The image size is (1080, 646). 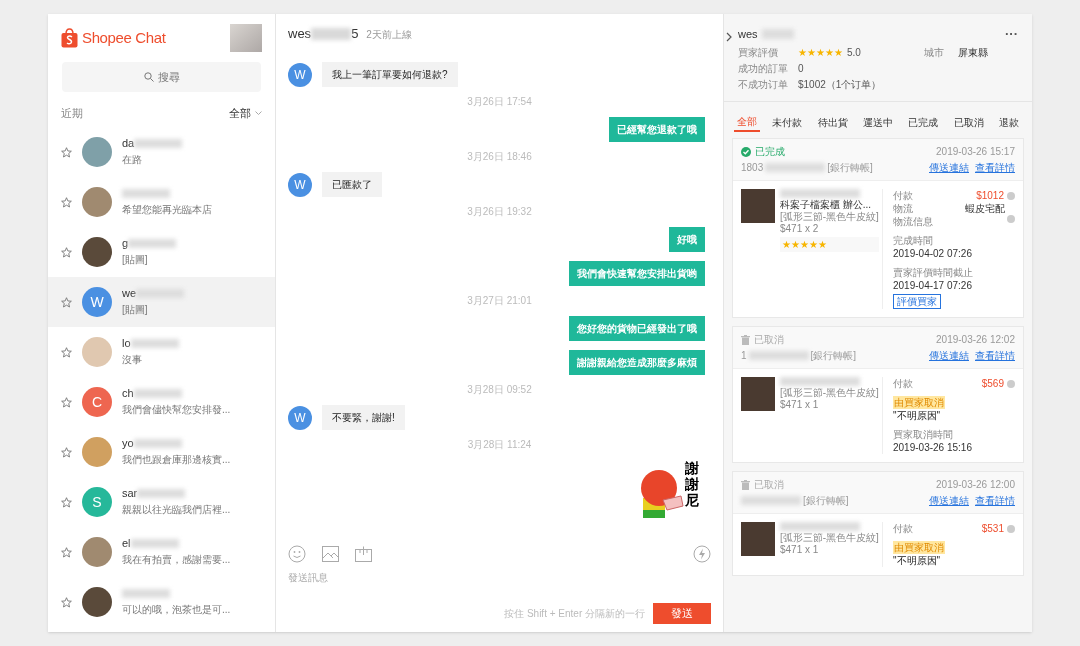 I want to click on message-bubble: 已經幫您退款了哦, so click(x=657, y=129).